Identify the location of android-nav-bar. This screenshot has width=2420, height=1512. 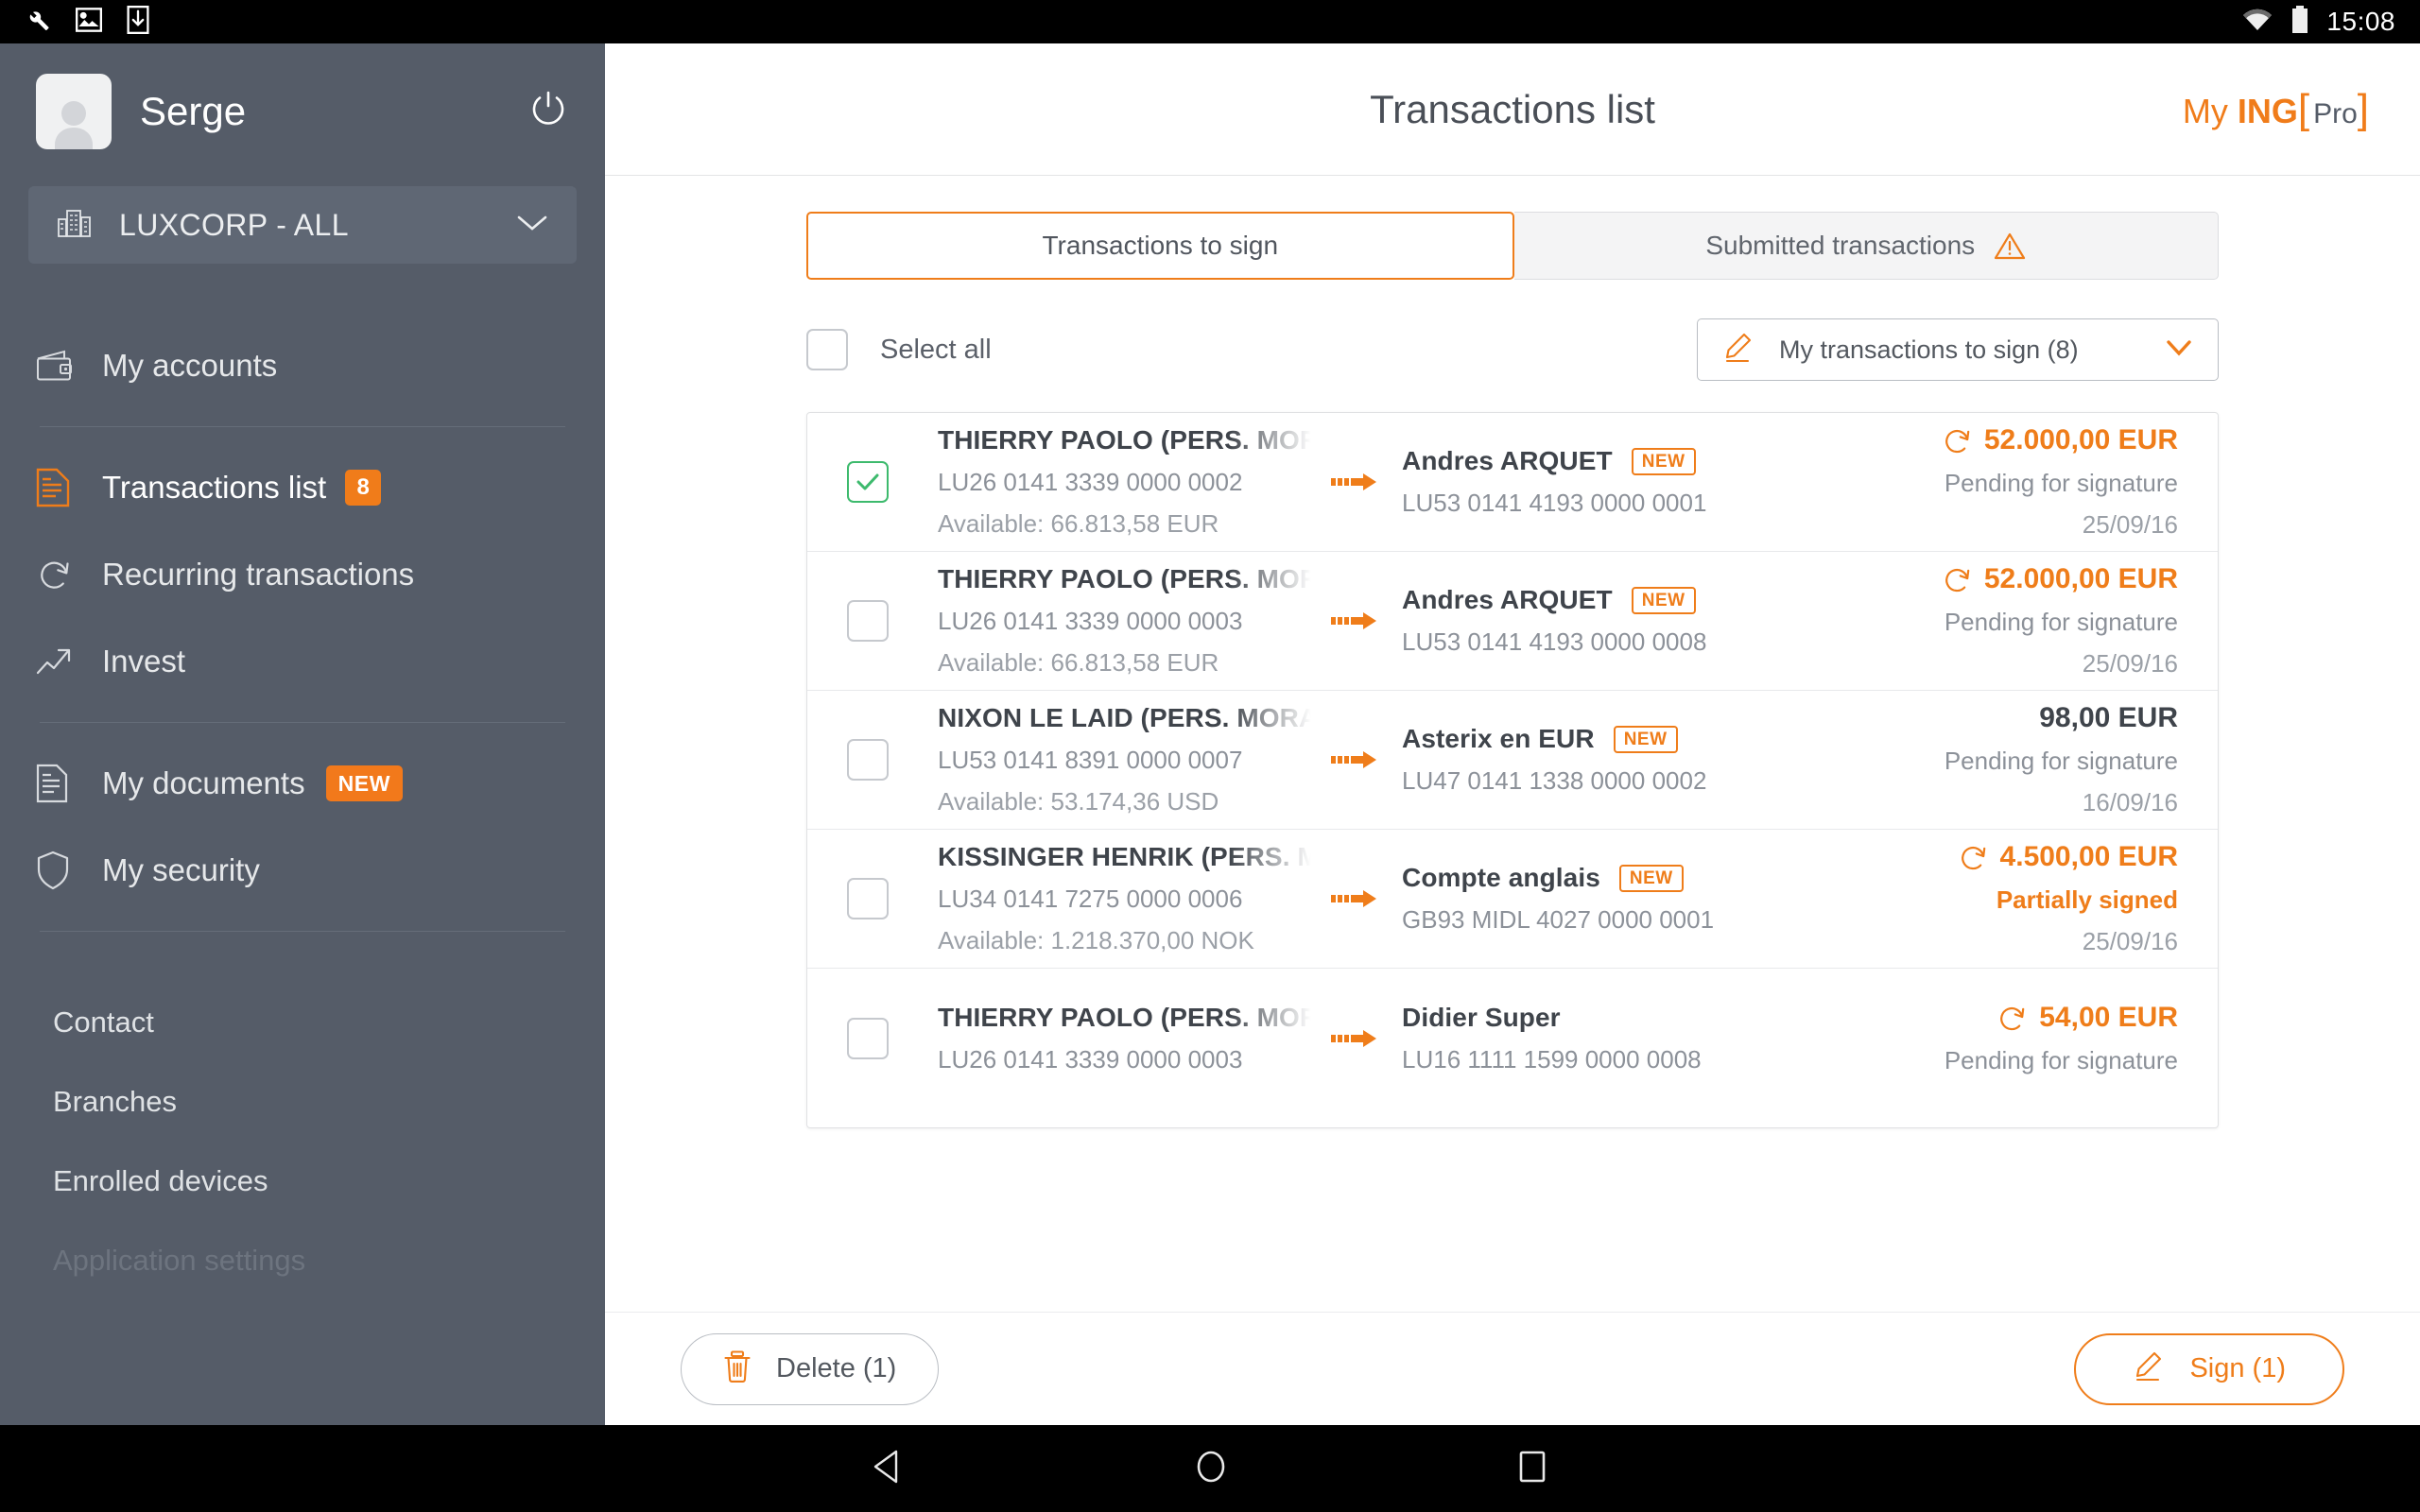
(1210, 1468).